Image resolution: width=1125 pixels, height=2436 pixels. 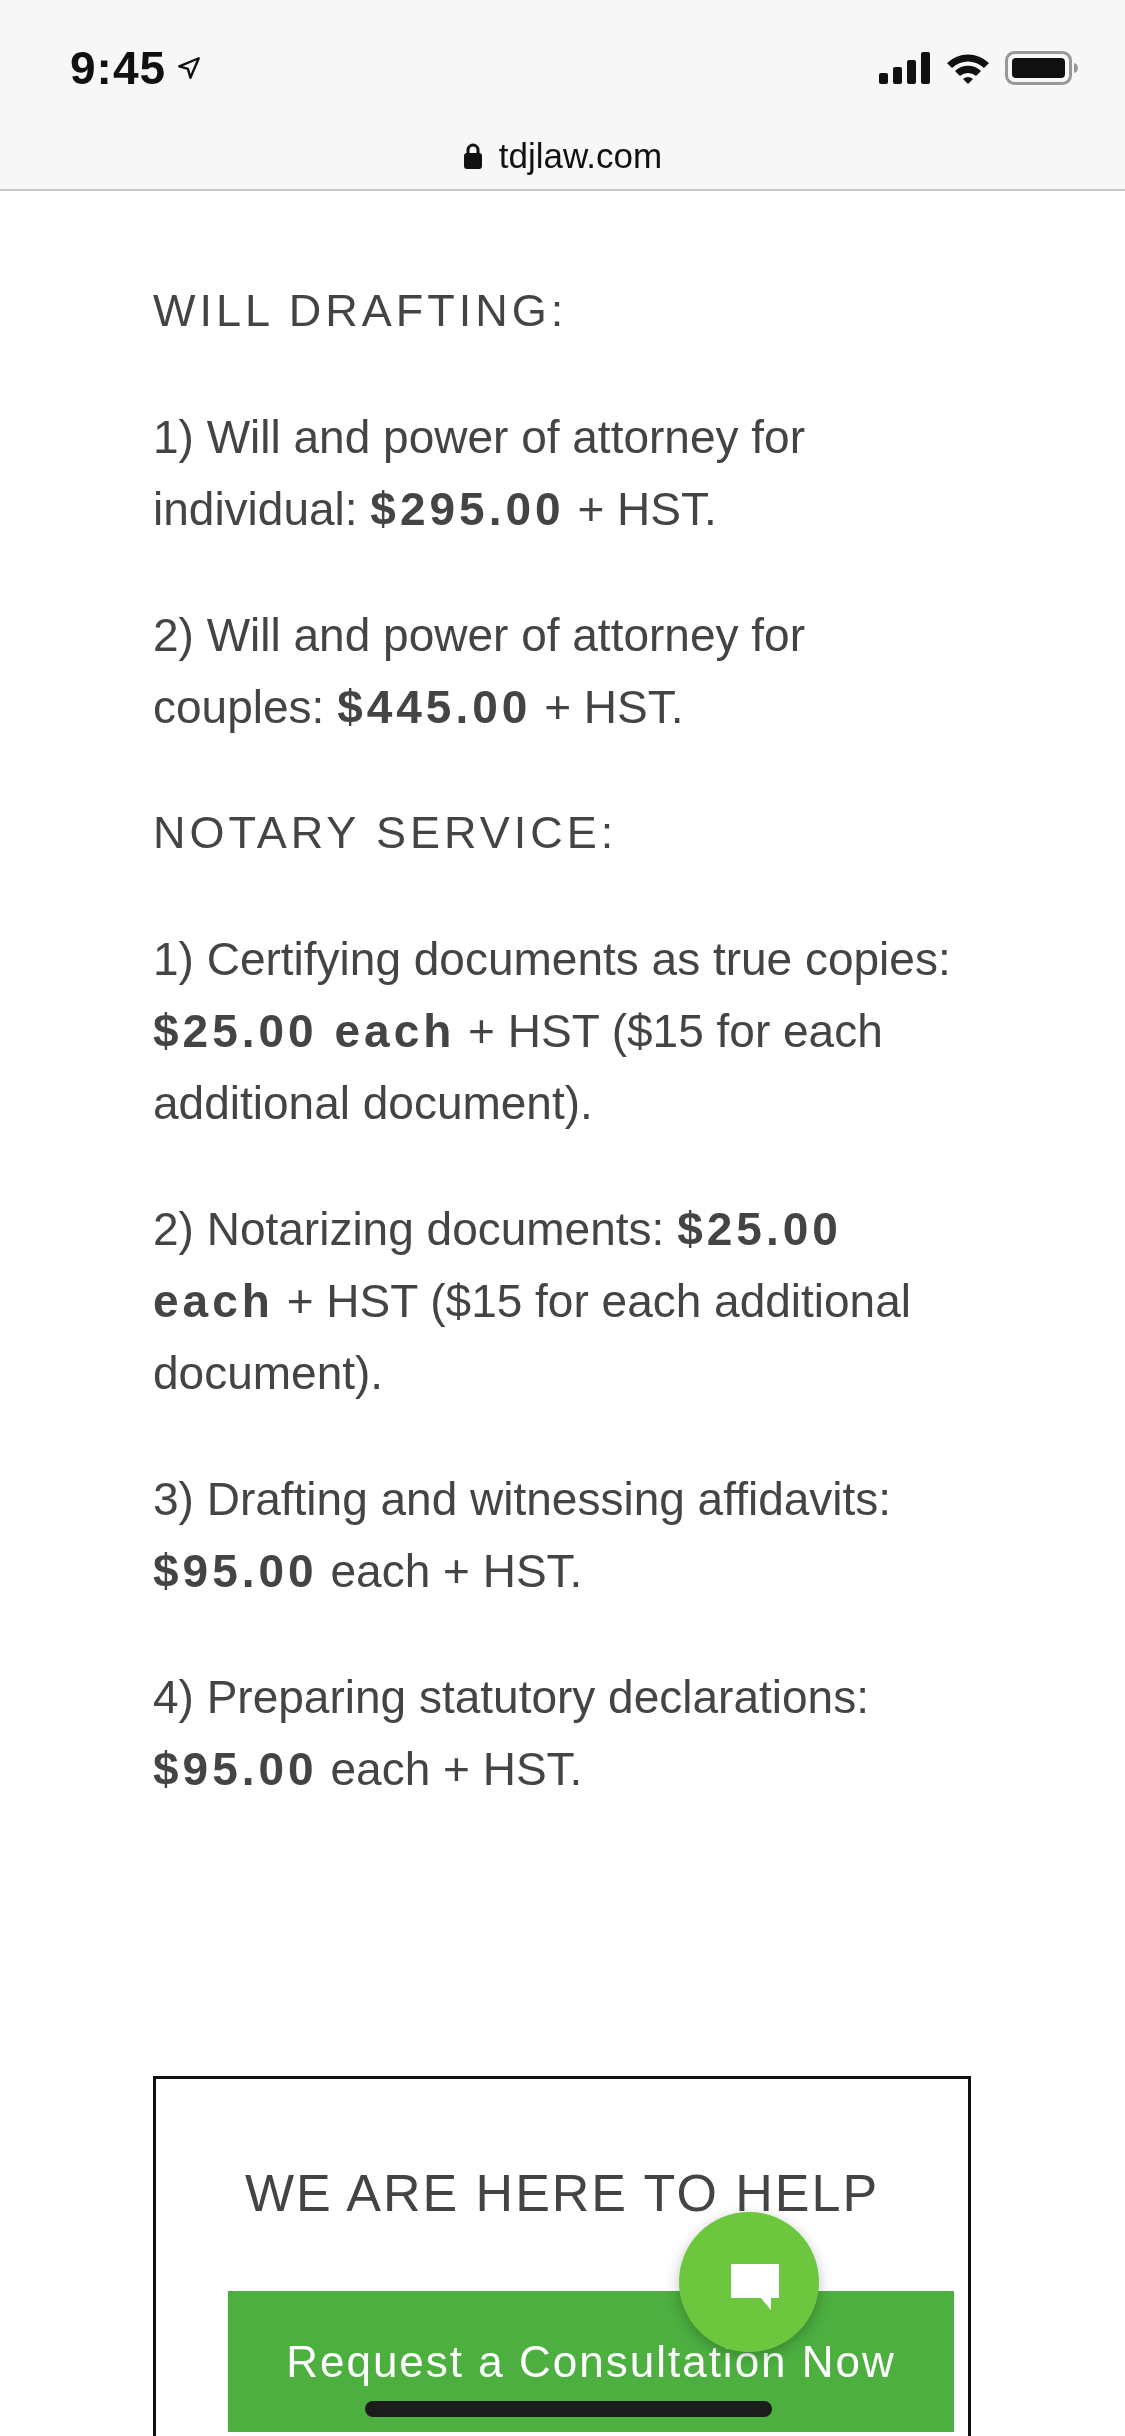 I want to click on price-item-text: 2) Notarizing documents: $25.00 each + HST ($15 for each additional document)., so click(x=532, y=1301).